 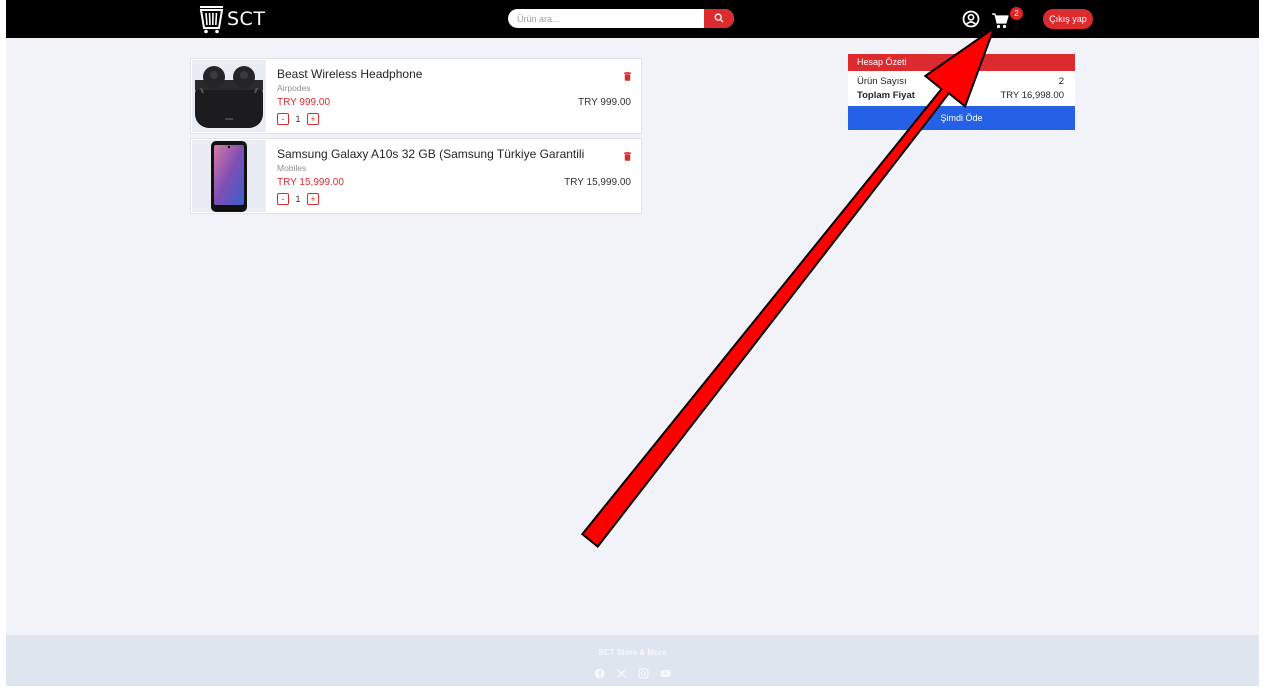 What do you see at coordinates (961, 118) in the screenshot?
I see `pay-now-button: Şimdi Öde` at bounding box center [961, 118].